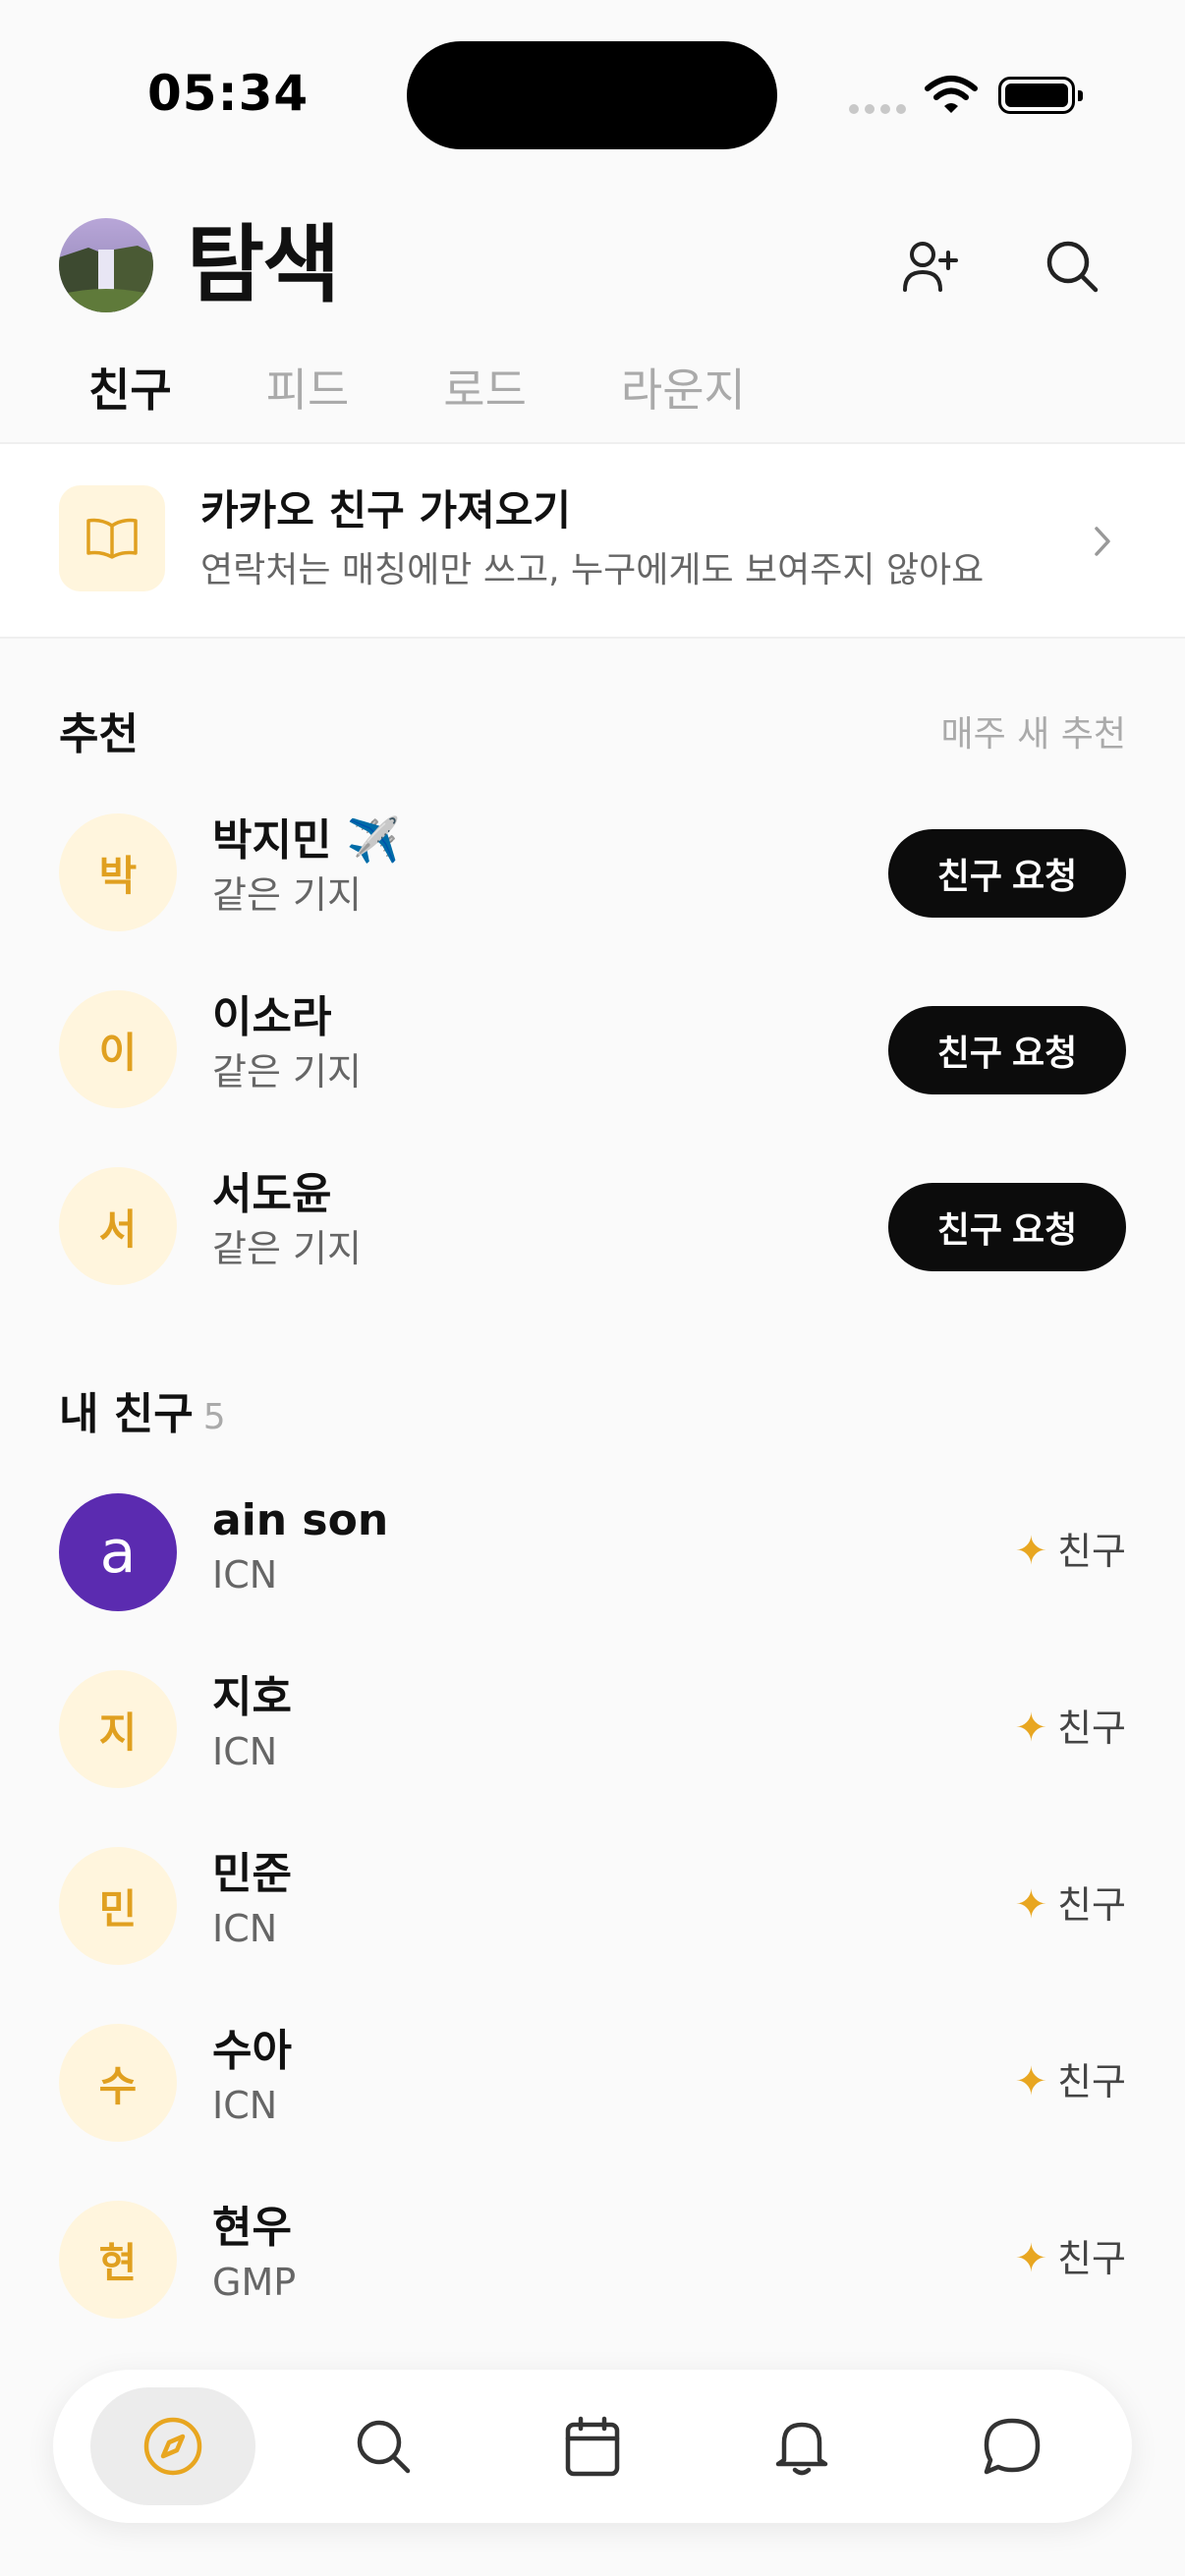 This screenshot has height=2576, width=1185. What do you see at coordinates (592, 2082) in the screenshot?
I see `friend-row: 수 수아 ICN ✦ 친구` at bounding box center [592, 2082].